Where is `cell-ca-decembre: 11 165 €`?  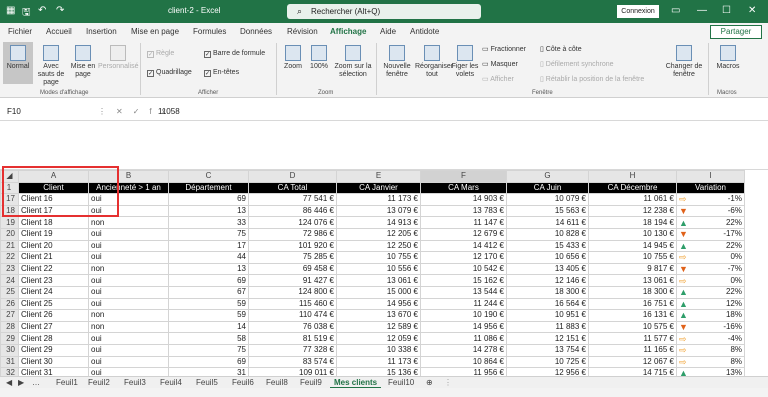 cell-ca-decembre: 11 165 € is located at coordinates (632, 350).